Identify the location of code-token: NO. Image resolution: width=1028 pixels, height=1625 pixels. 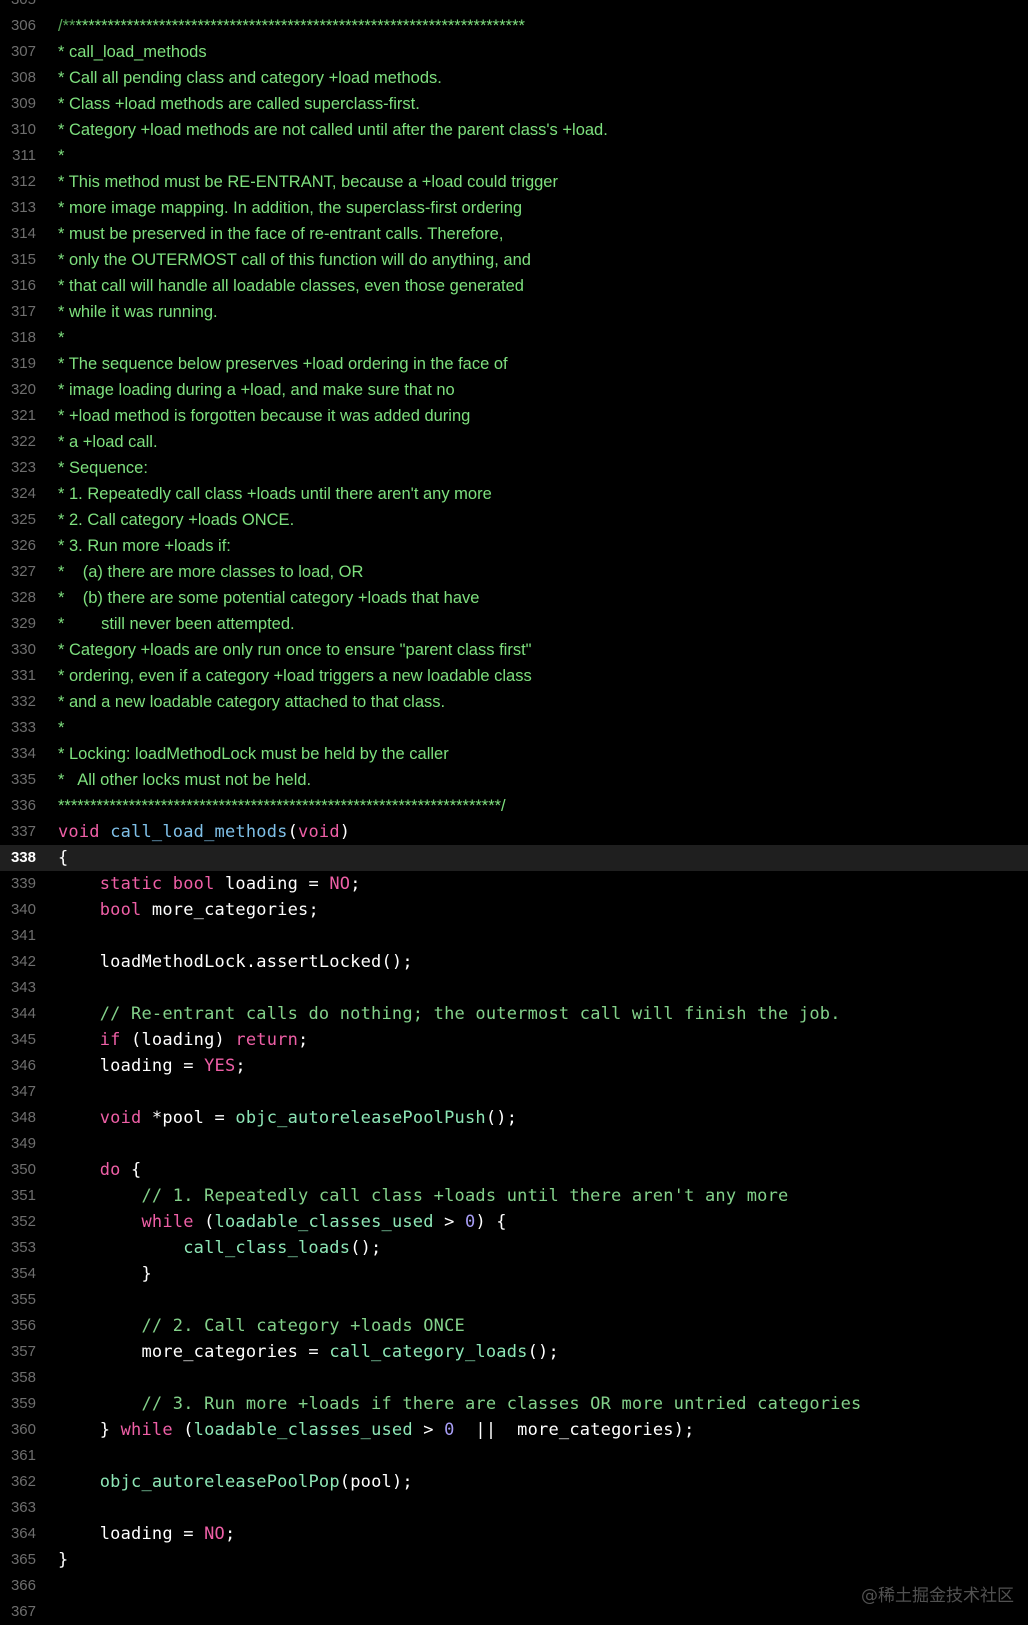
(214, 1534).